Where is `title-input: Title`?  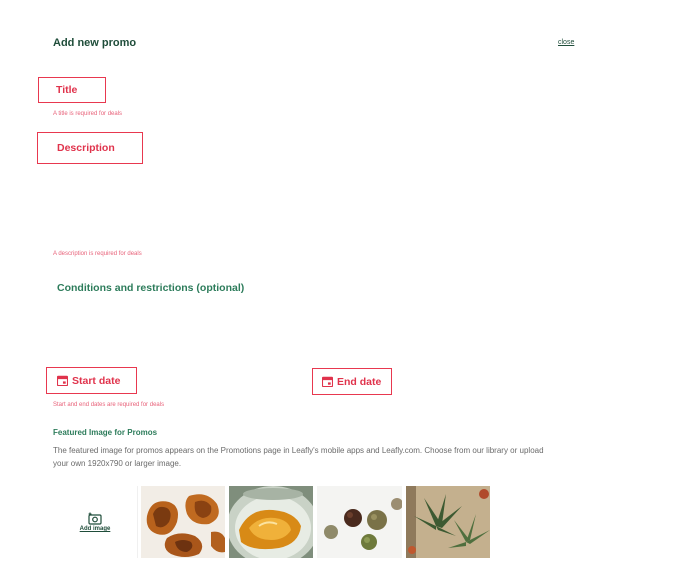
title-input: Title is located at coordinates (72, 90).